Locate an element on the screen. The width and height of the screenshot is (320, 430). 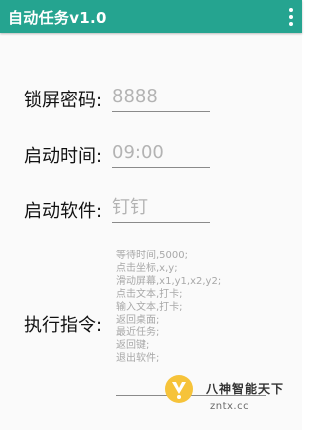
start-app-field: 钉钉 is located at coordinates (161, 209).